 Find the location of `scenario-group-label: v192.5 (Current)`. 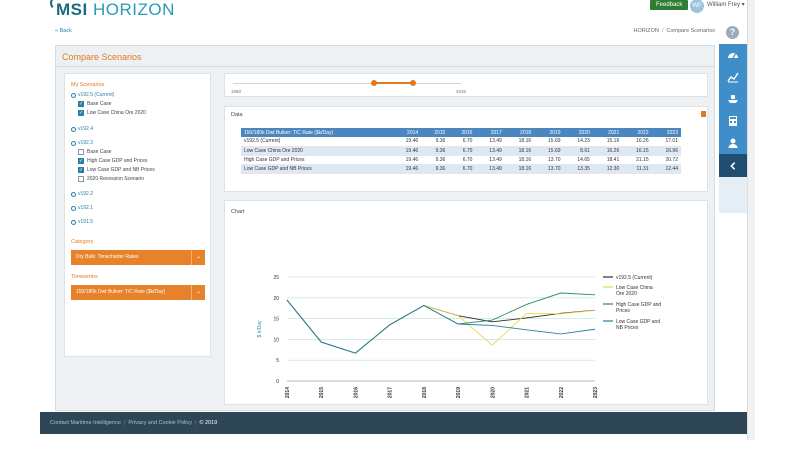

scenario-group-label: v192.5 (Current) is located at coordinates (96, 95).